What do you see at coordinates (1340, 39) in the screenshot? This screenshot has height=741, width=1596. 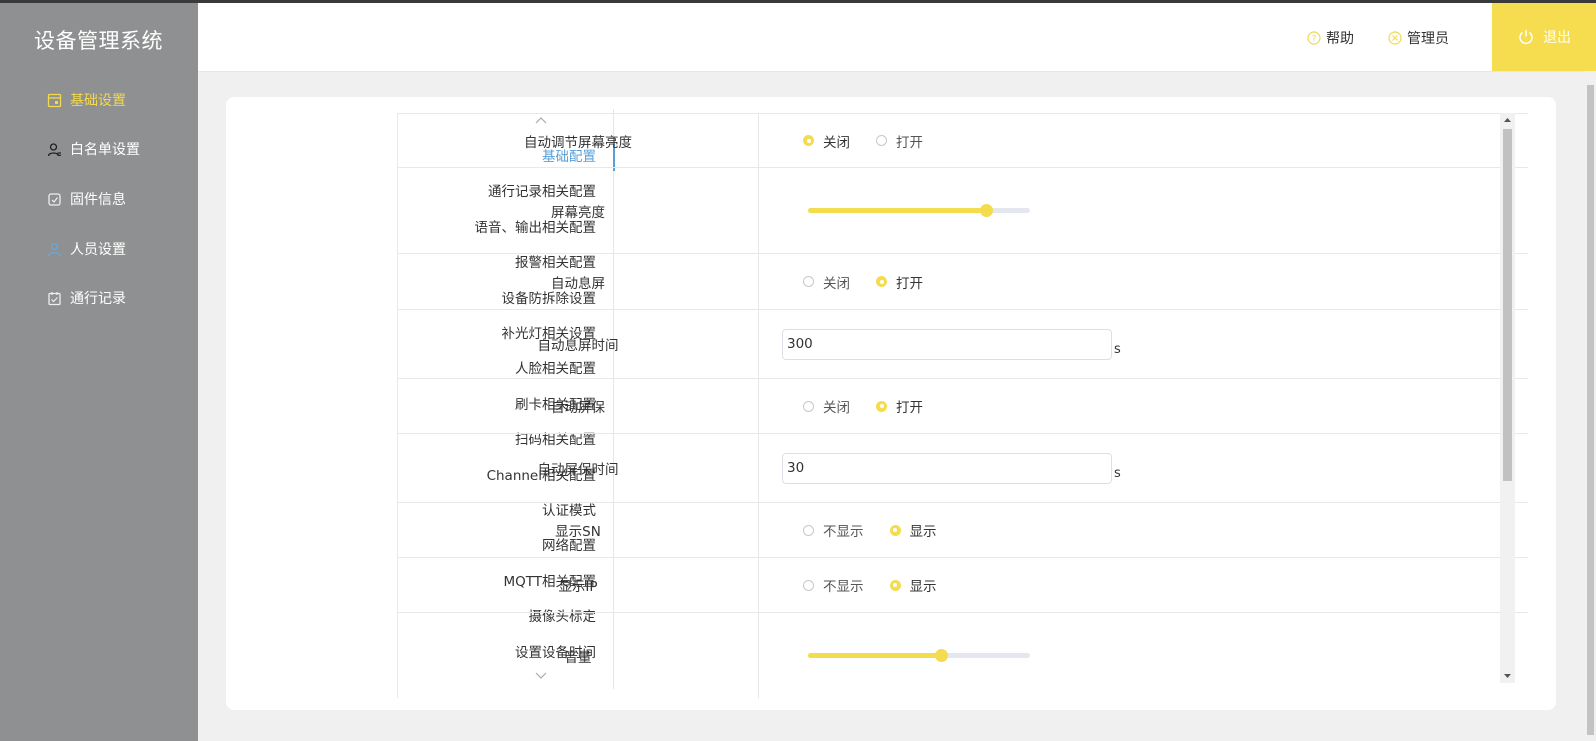 I see `help-label: 帮助` at bounding box center [1340, 39].